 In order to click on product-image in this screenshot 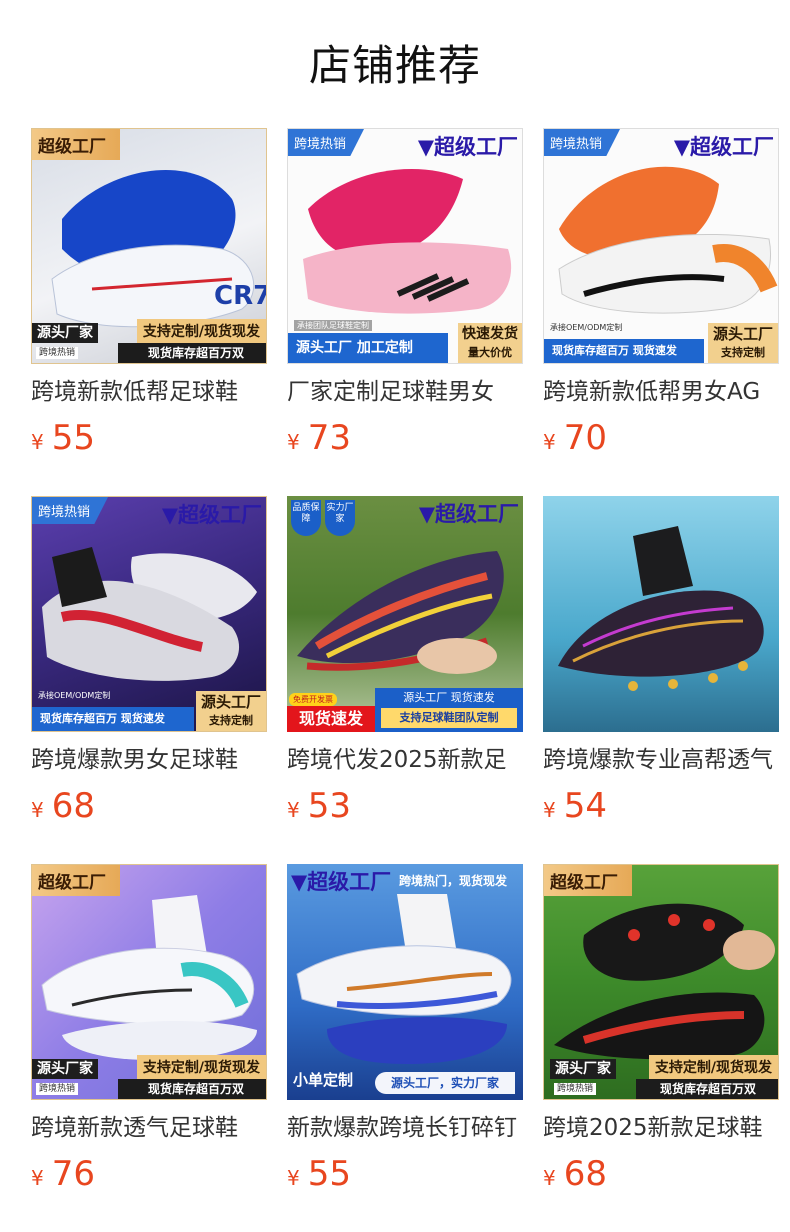, I will do `click(661, 614)`.